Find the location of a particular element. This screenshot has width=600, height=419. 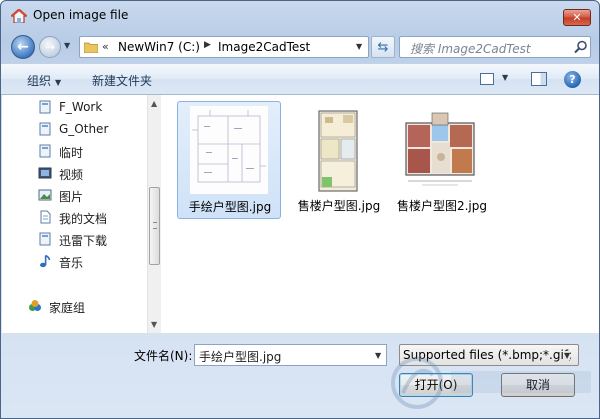

sales-floorplan-2-thumbnail is located at coordinates (441, 149).